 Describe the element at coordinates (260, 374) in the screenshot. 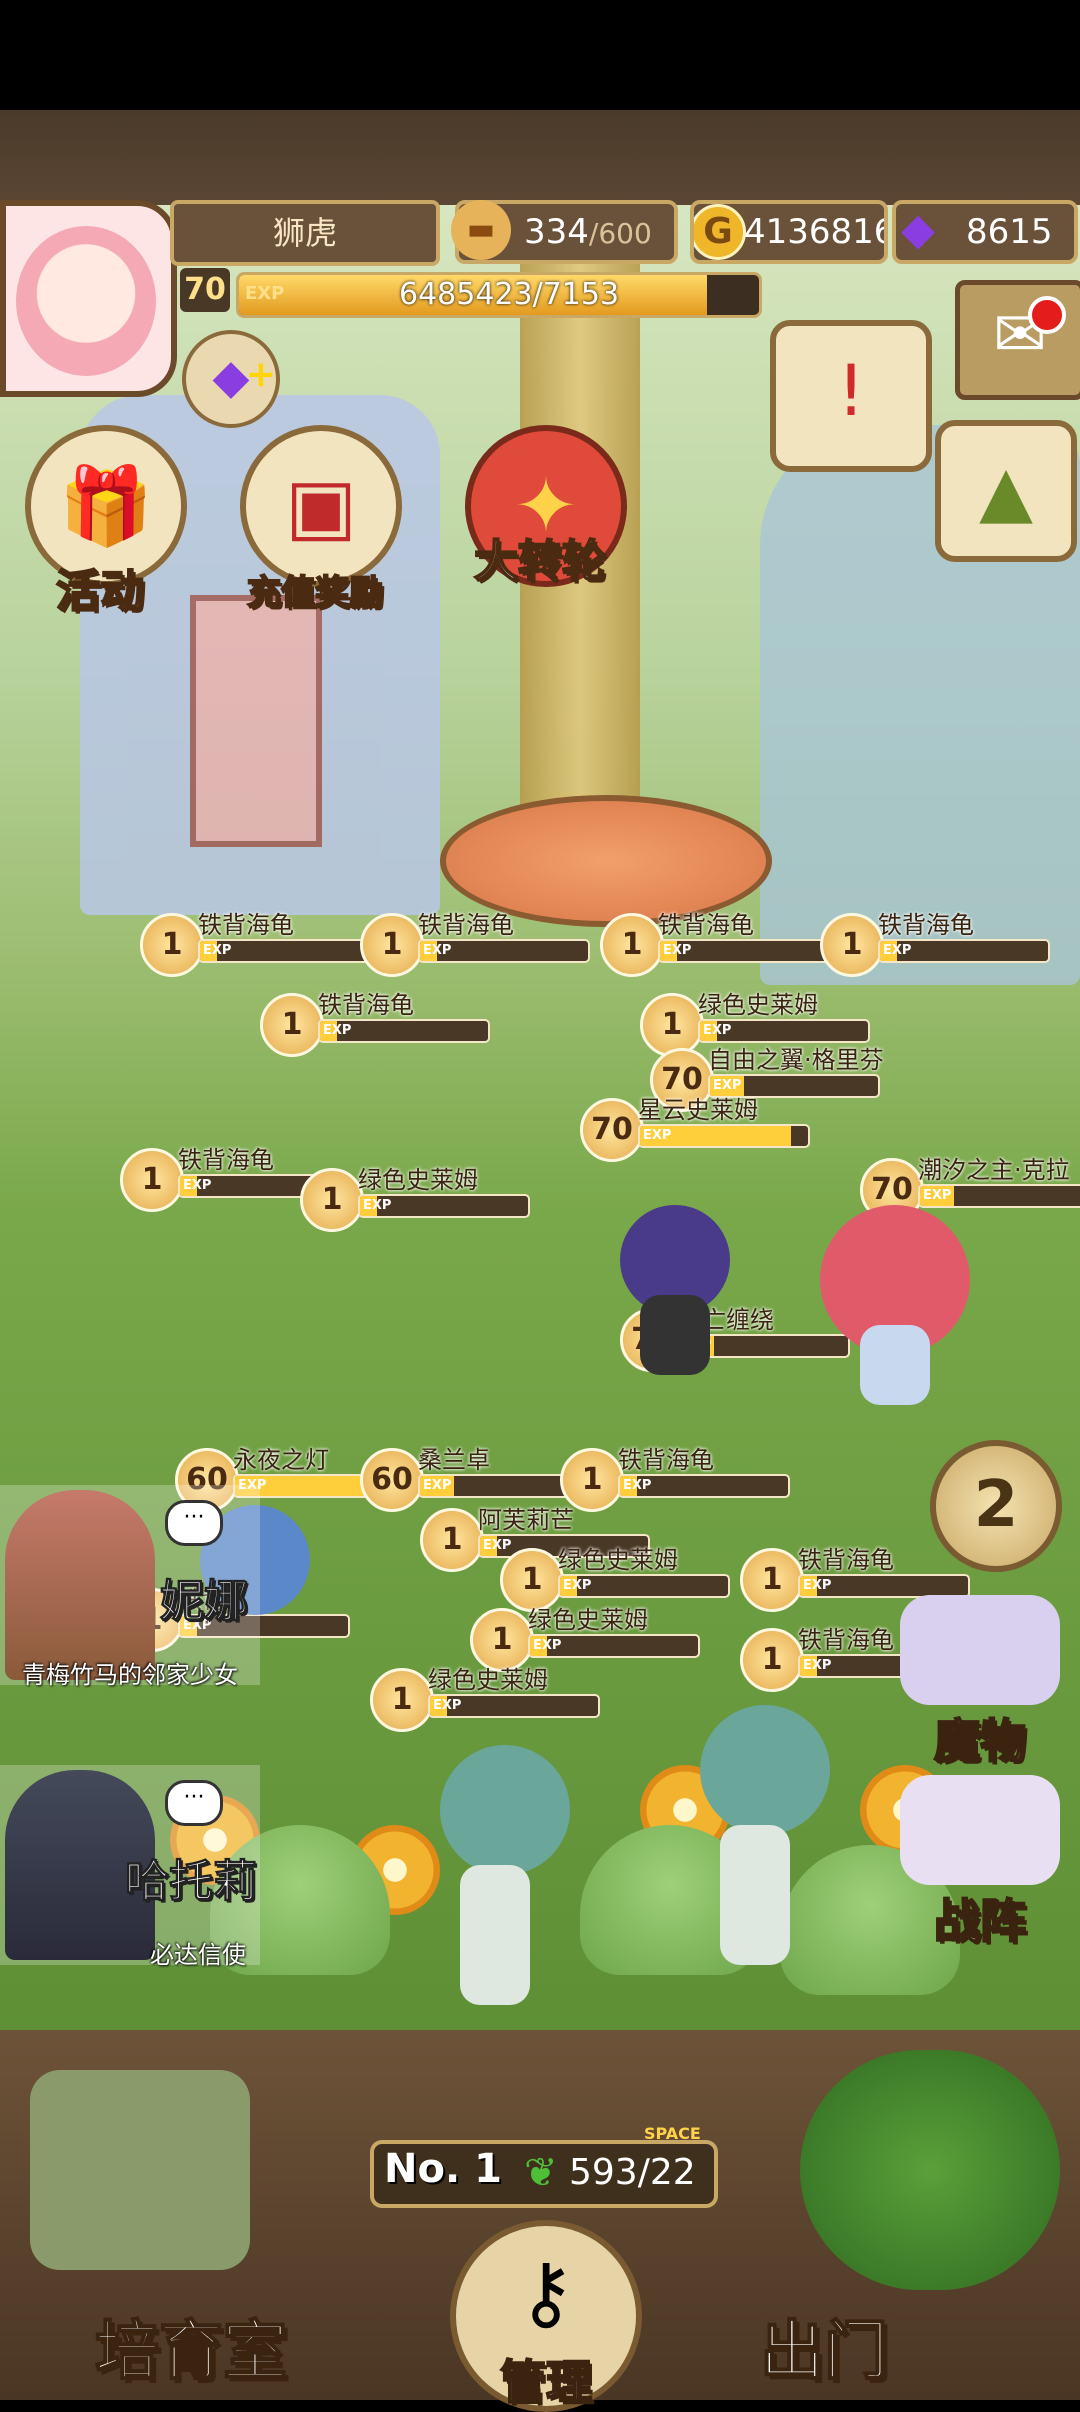

I see `plus-icon: +` at that location.